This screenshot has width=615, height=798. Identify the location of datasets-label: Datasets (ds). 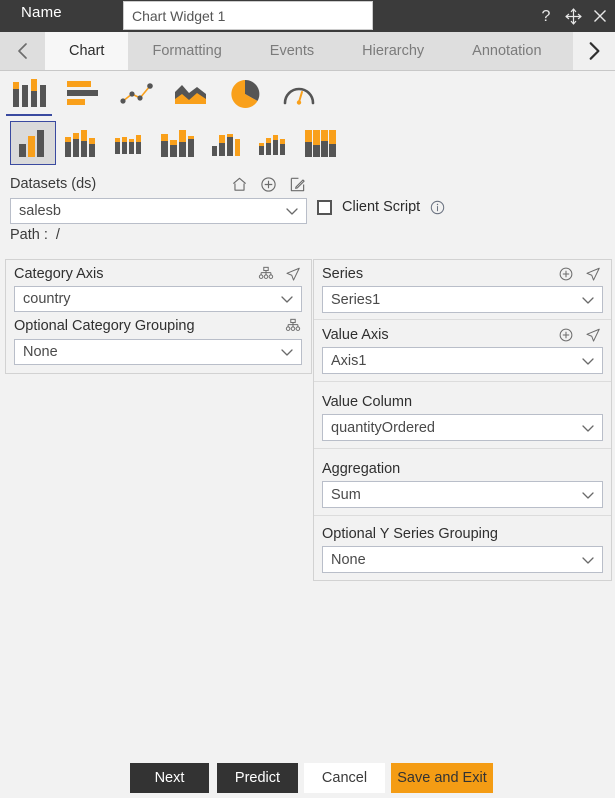
(53, 184).